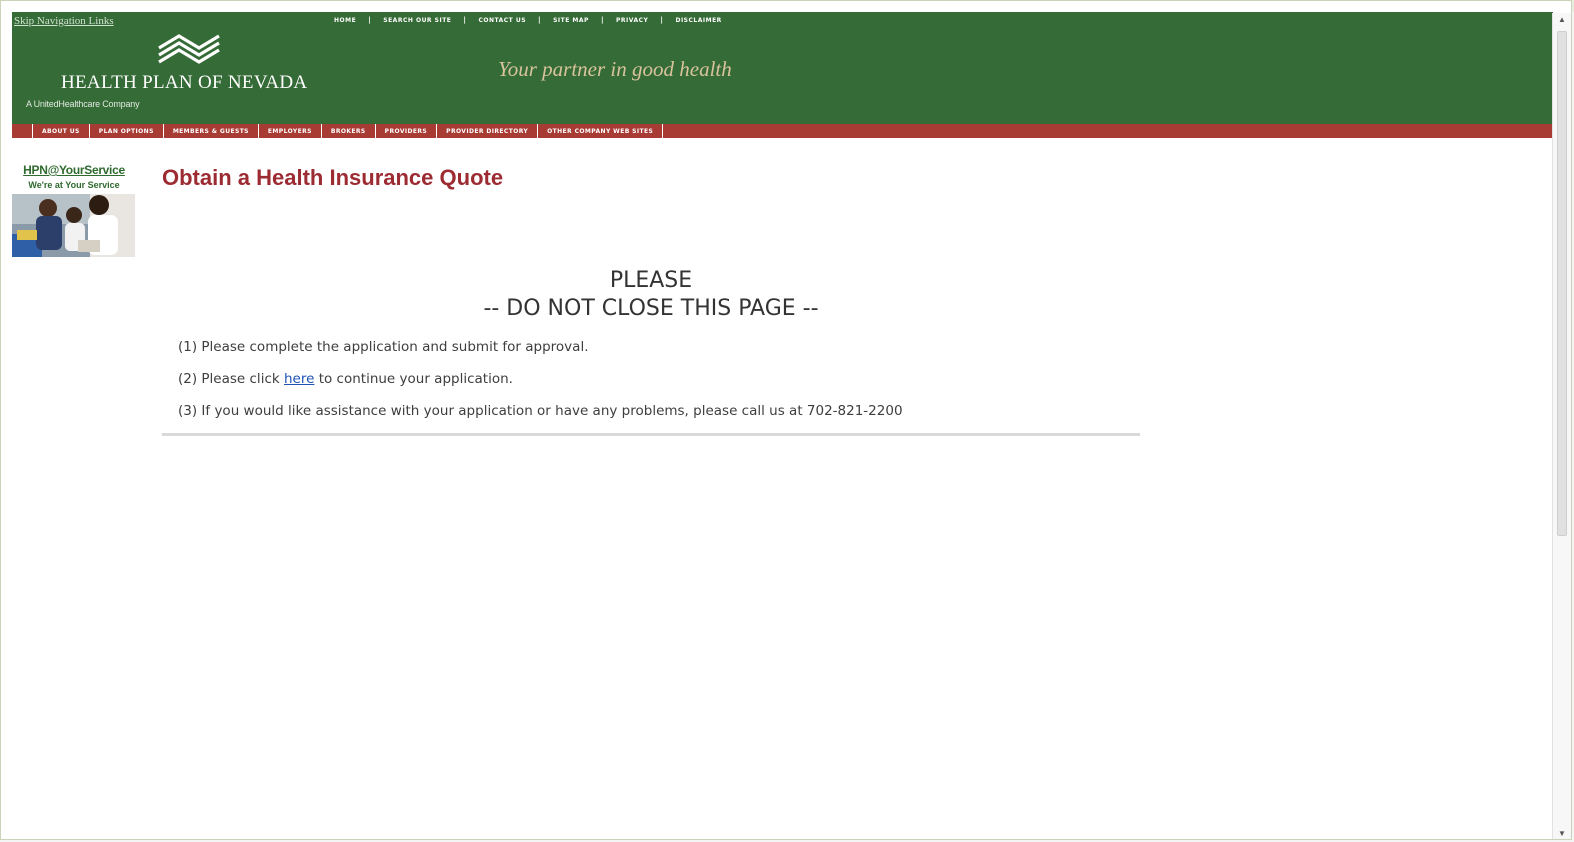 The height and width of the screenshot is (842, 1574). What do you see at coordinates (486, 131) in the screenshot?
I see `nav-provider-directory: PROVIDER DIRECTORY` at bounding box center [486, 131].